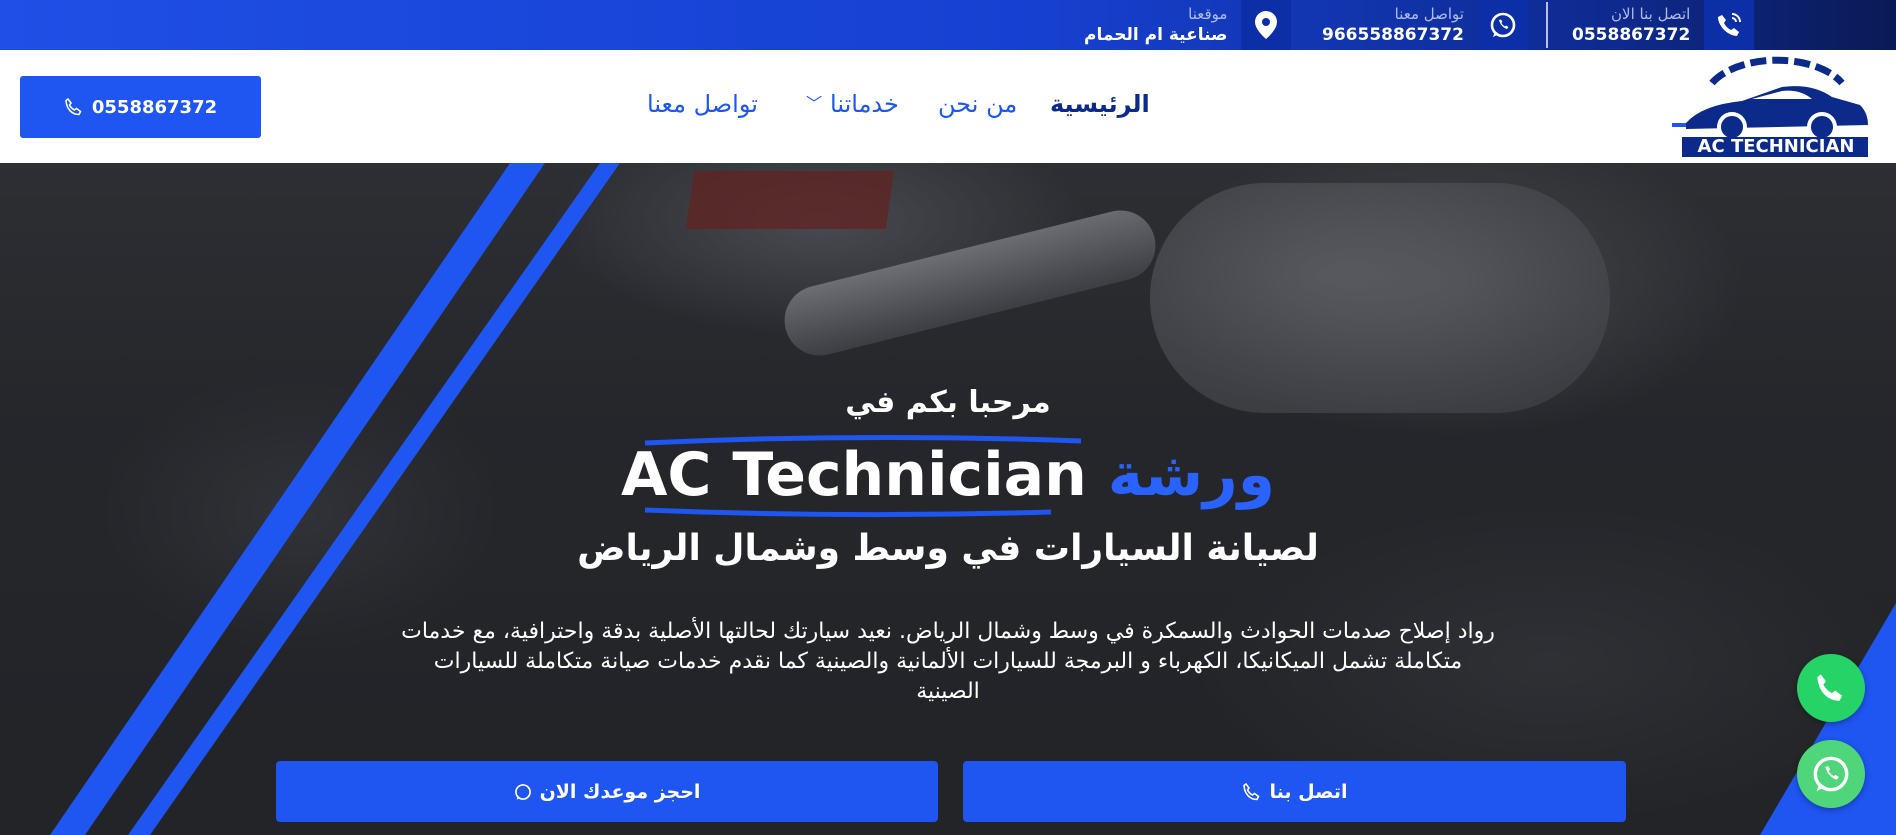 This screenshot has height=835, width=1896. What do you see at coordinates (948, 548) in the screenshot?
I see `hero-subtitle: لصيانة السيارات في وسط وشمال الرياض` at bounding box center [948, 548].